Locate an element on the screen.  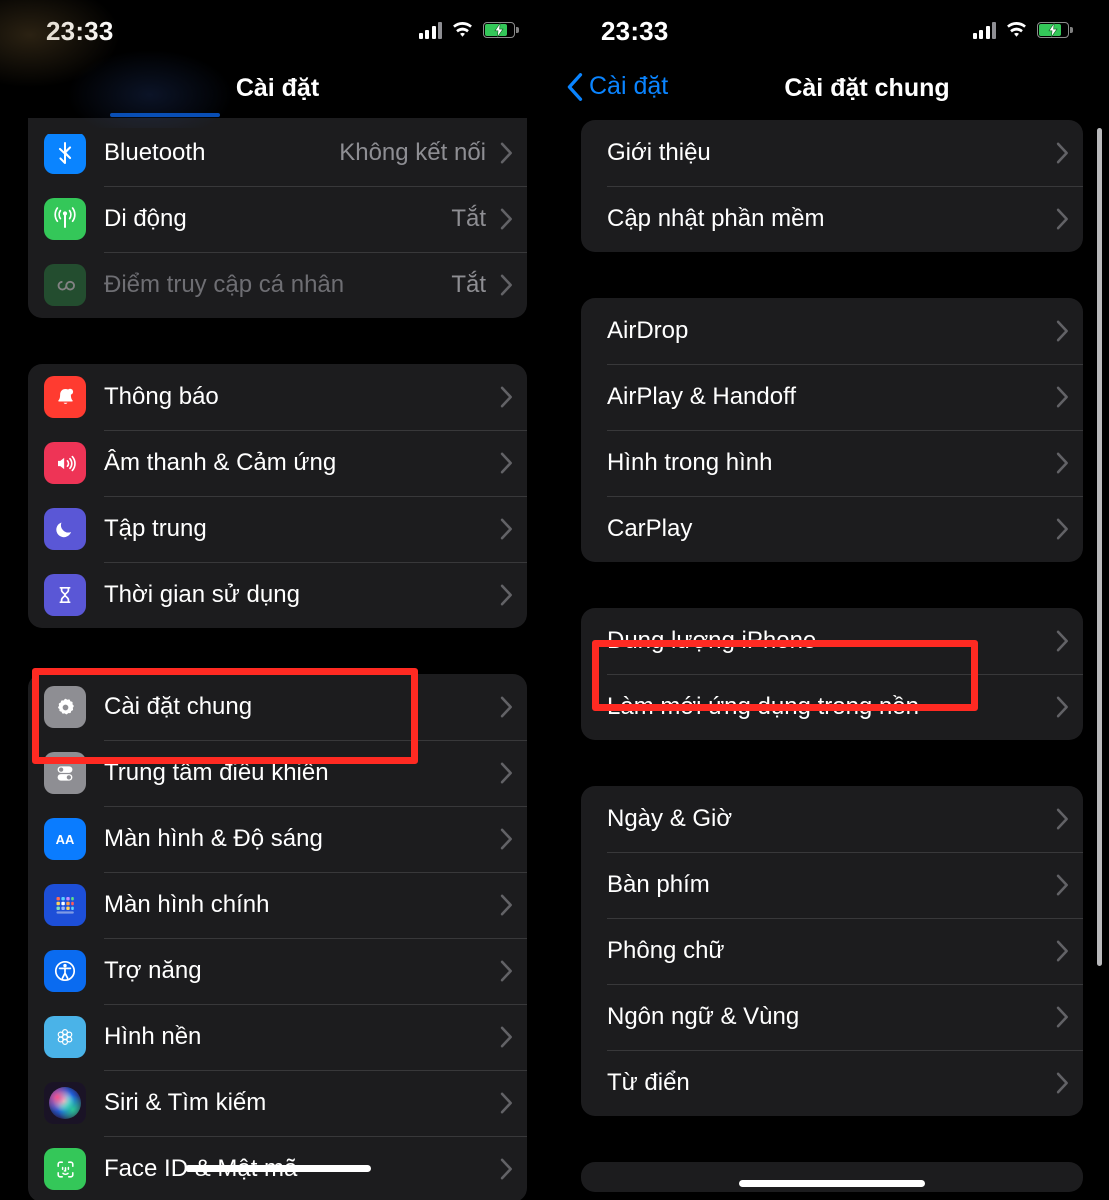
settings-row-label: Màn hình chính is located at coordinates (187, 904).